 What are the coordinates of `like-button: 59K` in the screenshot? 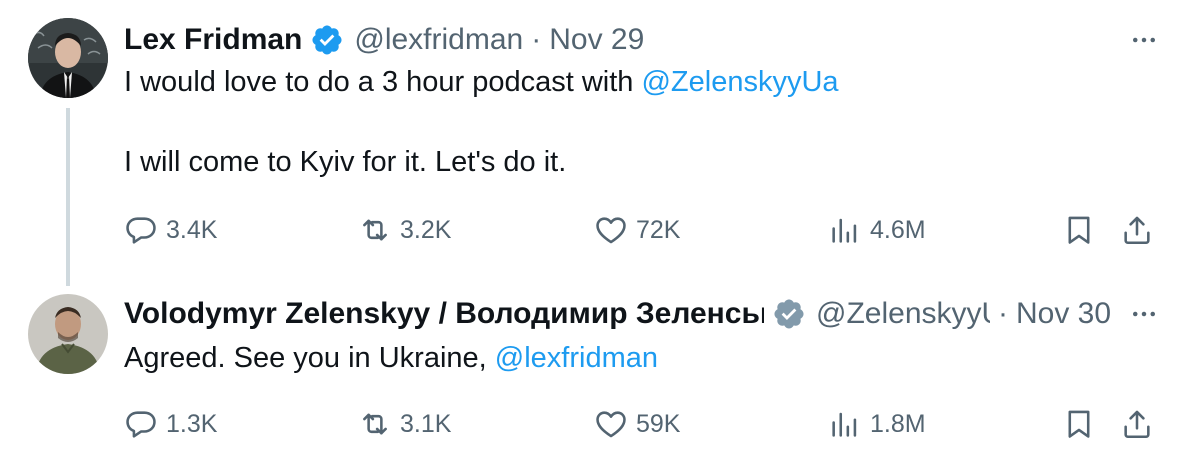 It's located at (637, 424).